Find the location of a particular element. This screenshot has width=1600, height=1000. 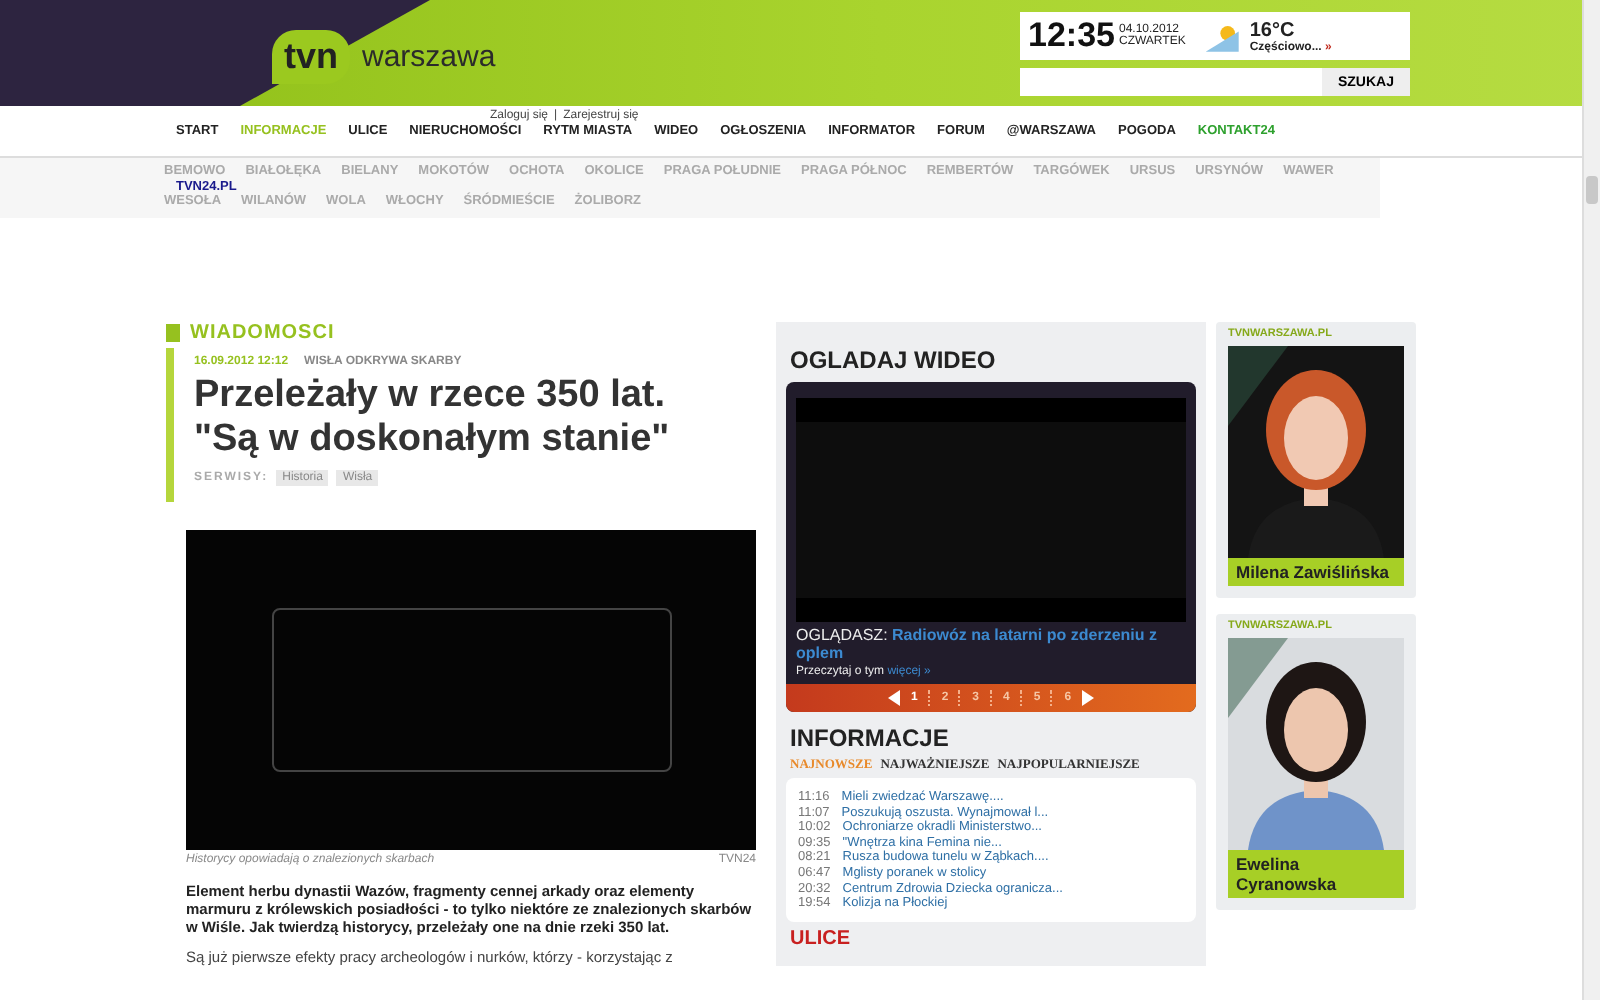

section-heading: ULICE is located at coordinates (821, 939).